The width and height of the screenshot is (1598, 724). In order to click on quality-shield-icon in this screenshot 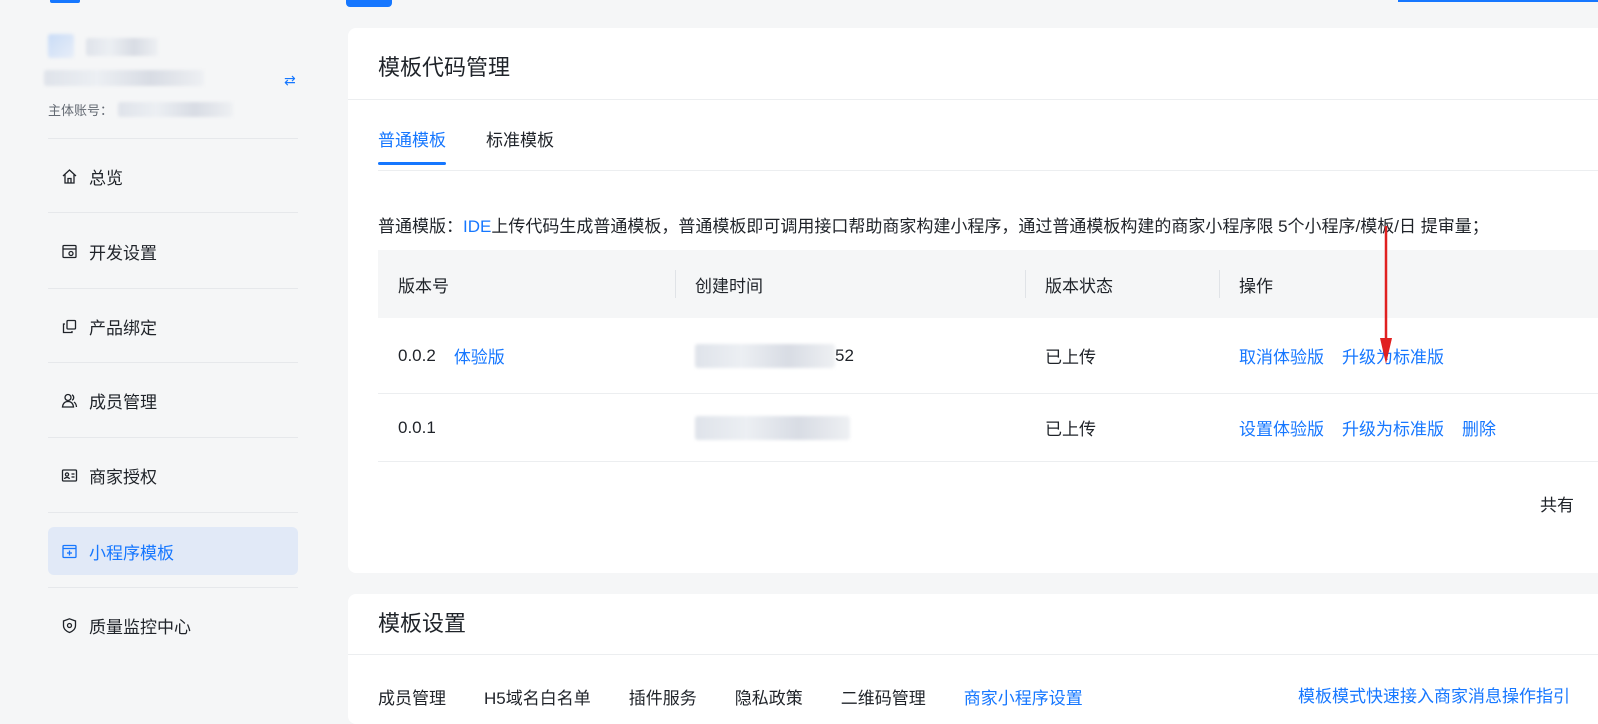, I will do `click(69, 625)`.